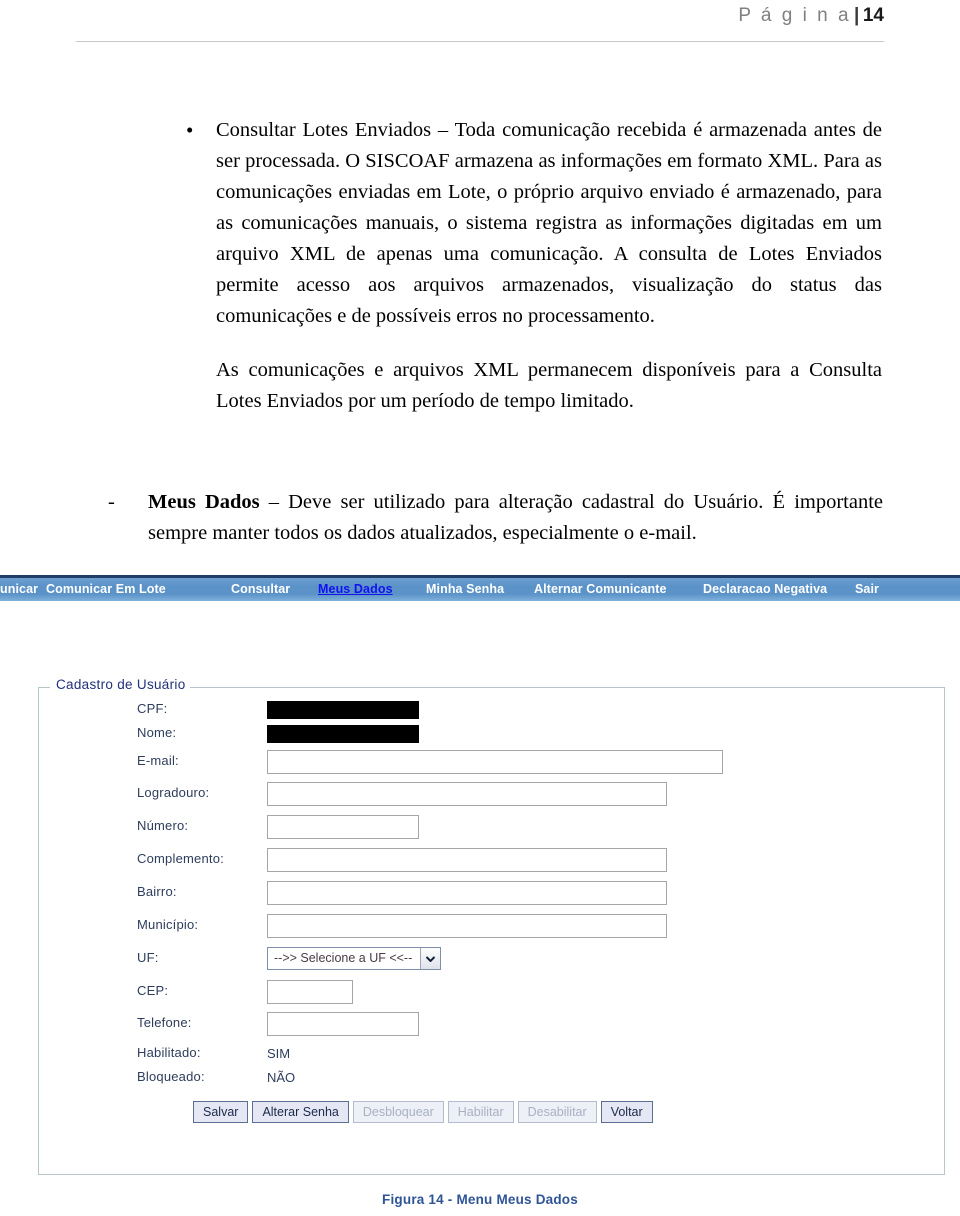  Describe the element at coordinates (152, 708) in the screenshot. I see `label-cpf: CPF:` at that location.